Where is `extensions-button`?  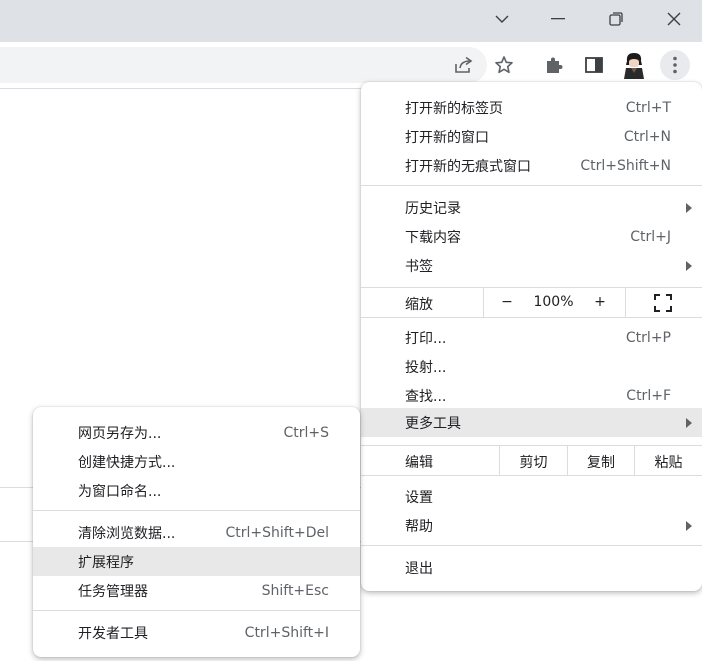 extensions-button is located at coordinates (554, 65).